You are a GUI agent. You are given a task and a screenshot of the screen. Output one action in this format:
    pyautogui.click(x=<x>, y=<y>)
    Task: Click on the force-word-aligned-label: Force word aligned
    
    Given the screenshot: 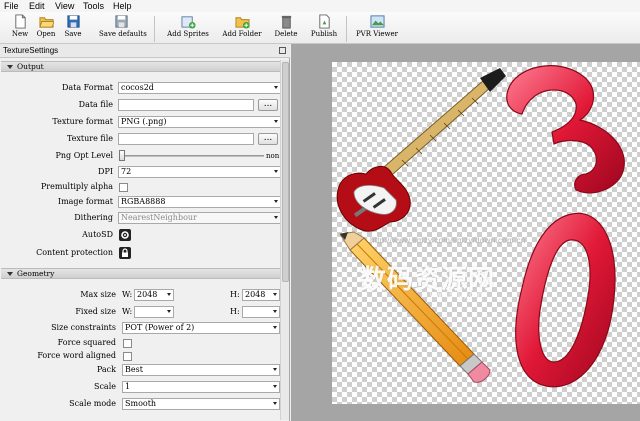 What is the action you would take?
    pyautogui.click(x=76, y=355)
    